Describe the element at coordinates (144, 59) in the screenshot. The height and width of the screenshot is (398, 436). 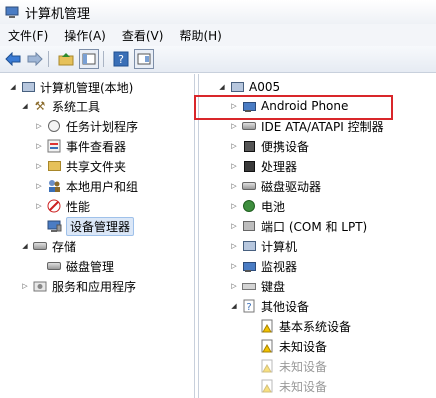
I see `properties-icon` at that location.